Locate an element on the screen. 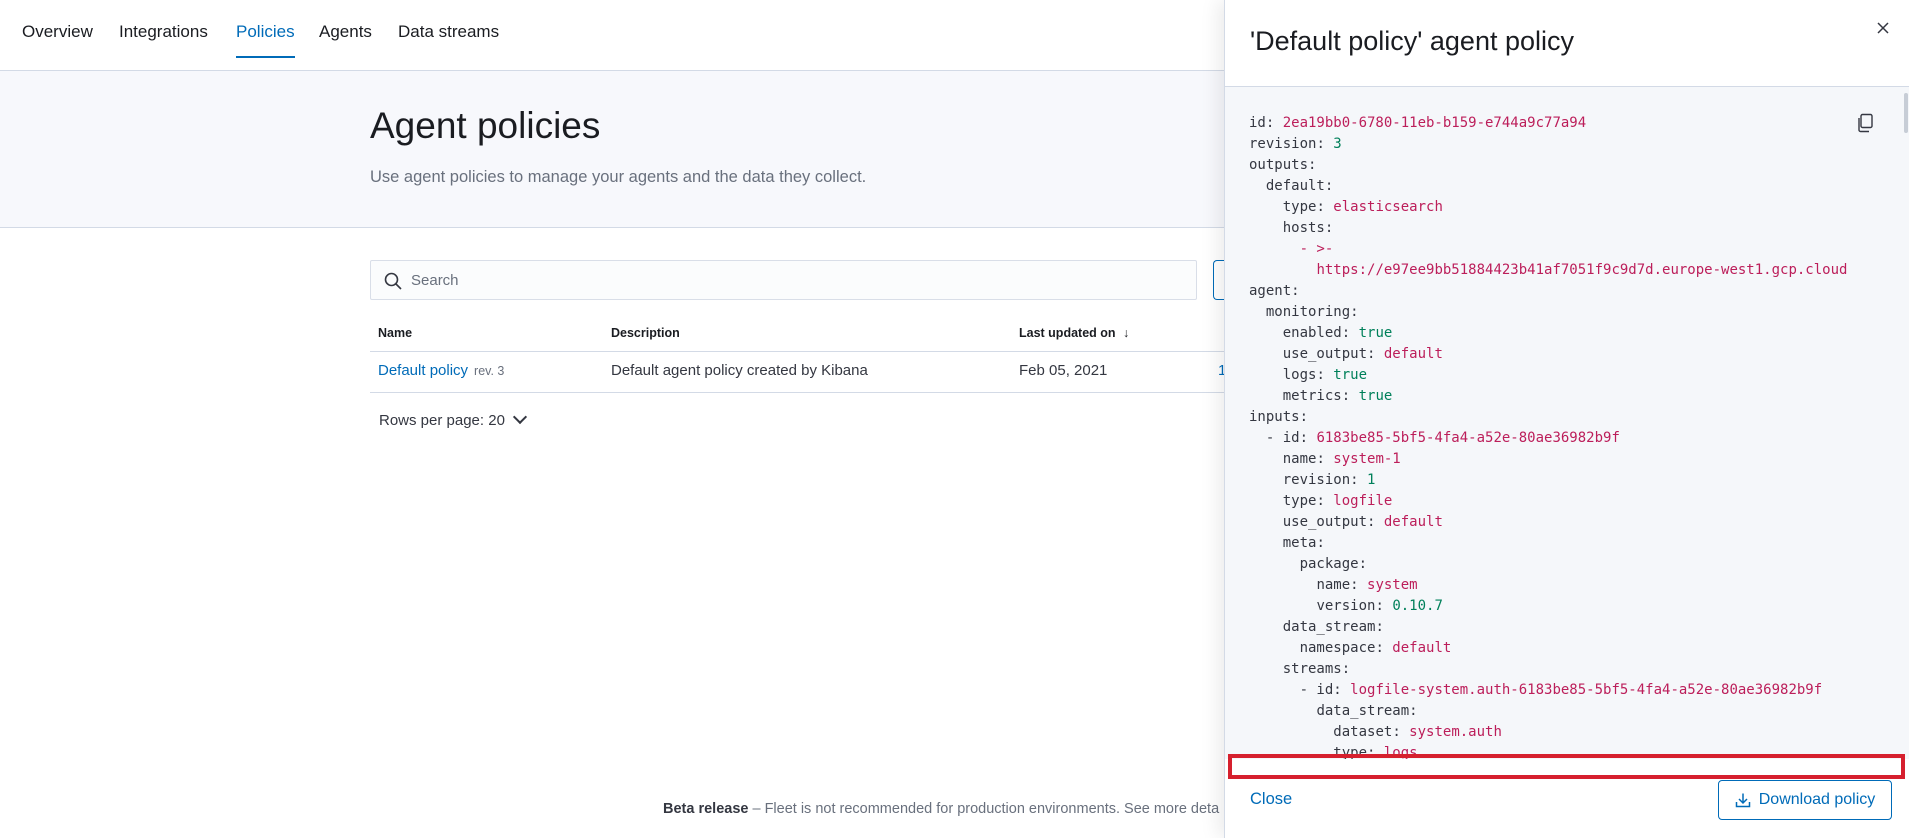  table-header-divider is located at coordinates (805, 351).